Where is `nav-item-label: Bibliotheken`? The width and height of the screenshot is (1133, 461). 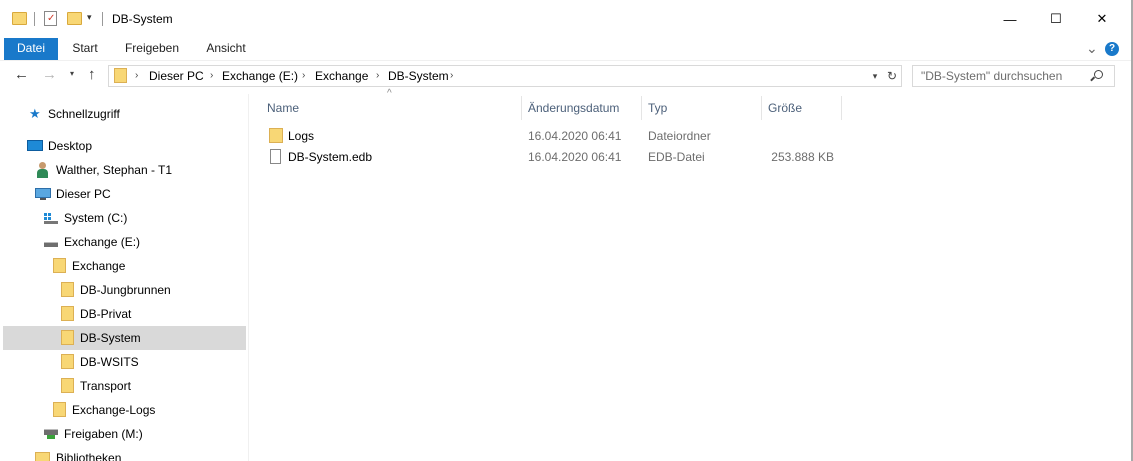 nav-item-label: Bibliotheken is located at coordinates (89, 456).